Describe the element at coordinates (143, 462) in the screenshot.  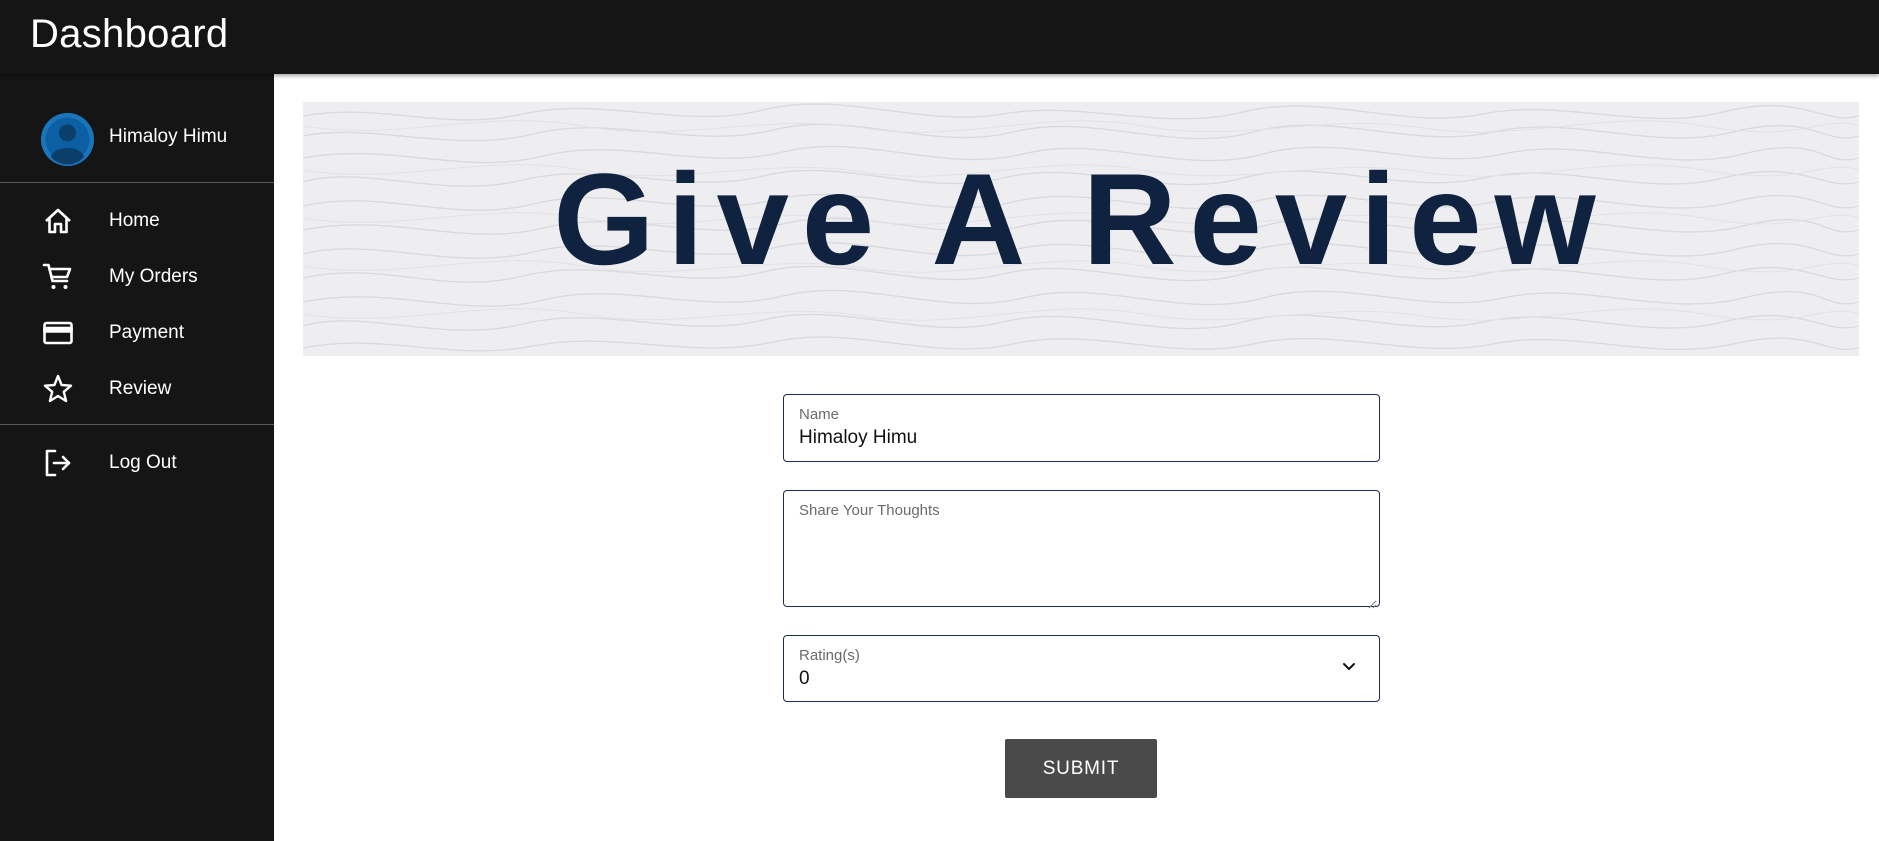
I see `logout-label: Log Out` at that location.